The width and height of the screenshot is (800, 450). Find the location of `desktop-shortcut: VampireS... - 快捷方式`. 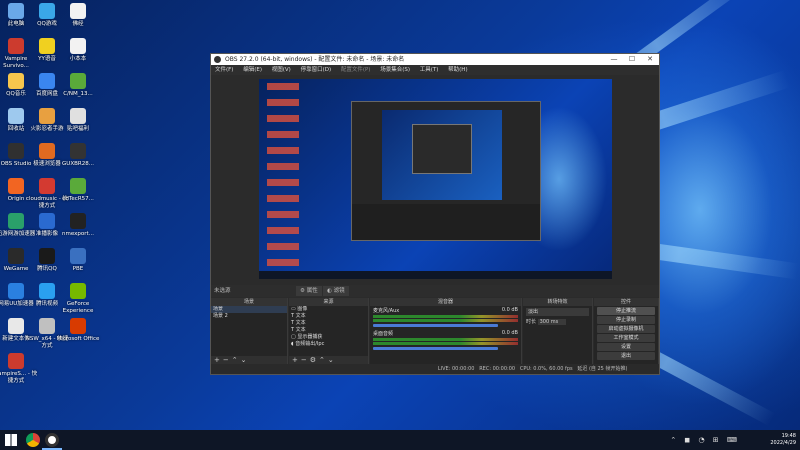

desktop-shortcut: VampireS... - 快捷方式 is located at coordinates (19, 369).